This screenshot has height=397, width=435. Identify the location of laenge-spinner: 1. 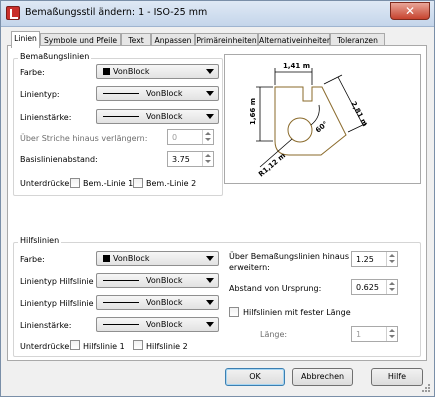
(374, 334).